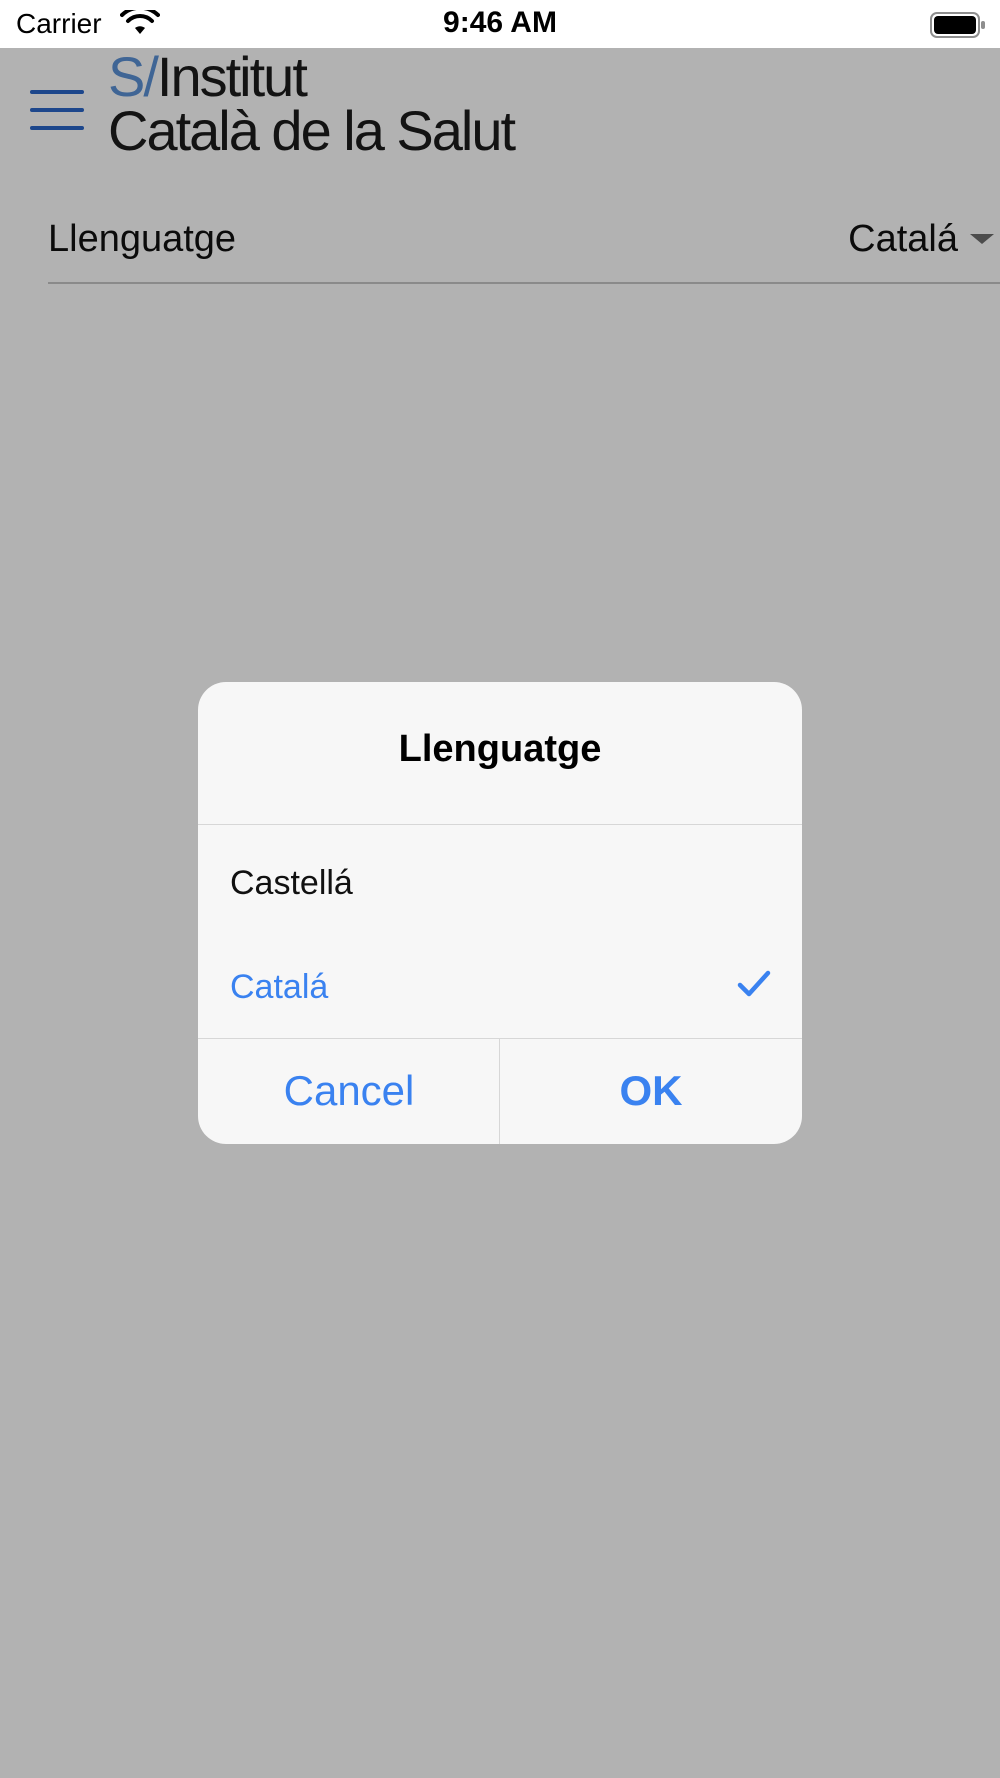  Describe the element at coordinates (957, 25) in the screenshot. I see `battery-full-icon` at that location.